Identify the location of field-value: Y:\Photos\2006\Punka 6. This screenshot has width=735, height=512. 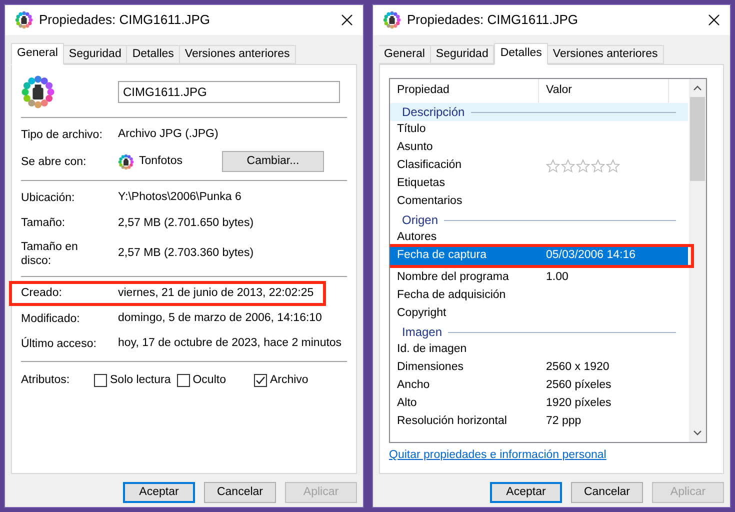
(180, 198).